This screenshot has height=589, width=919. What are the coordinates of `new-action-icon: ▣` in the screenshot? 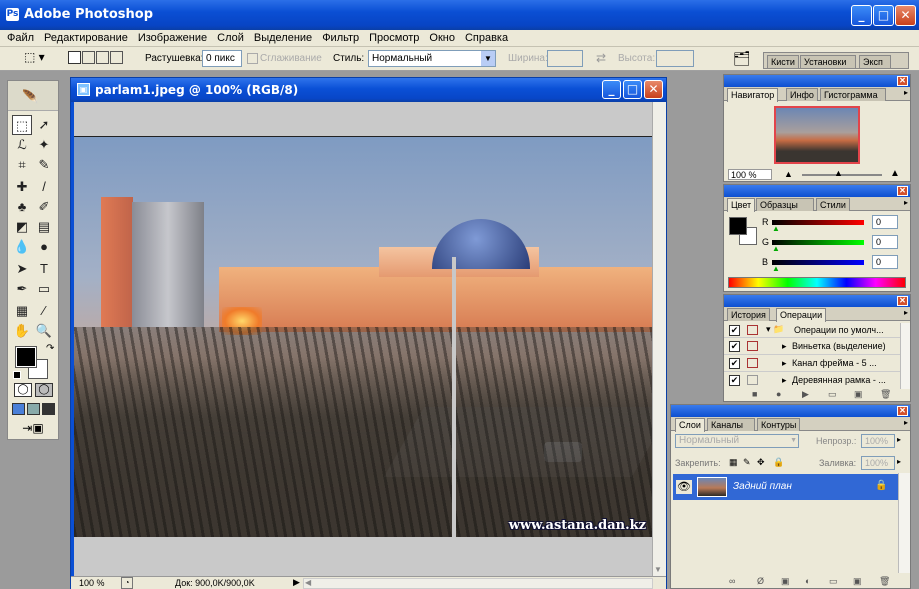 It's located at (858, 394).